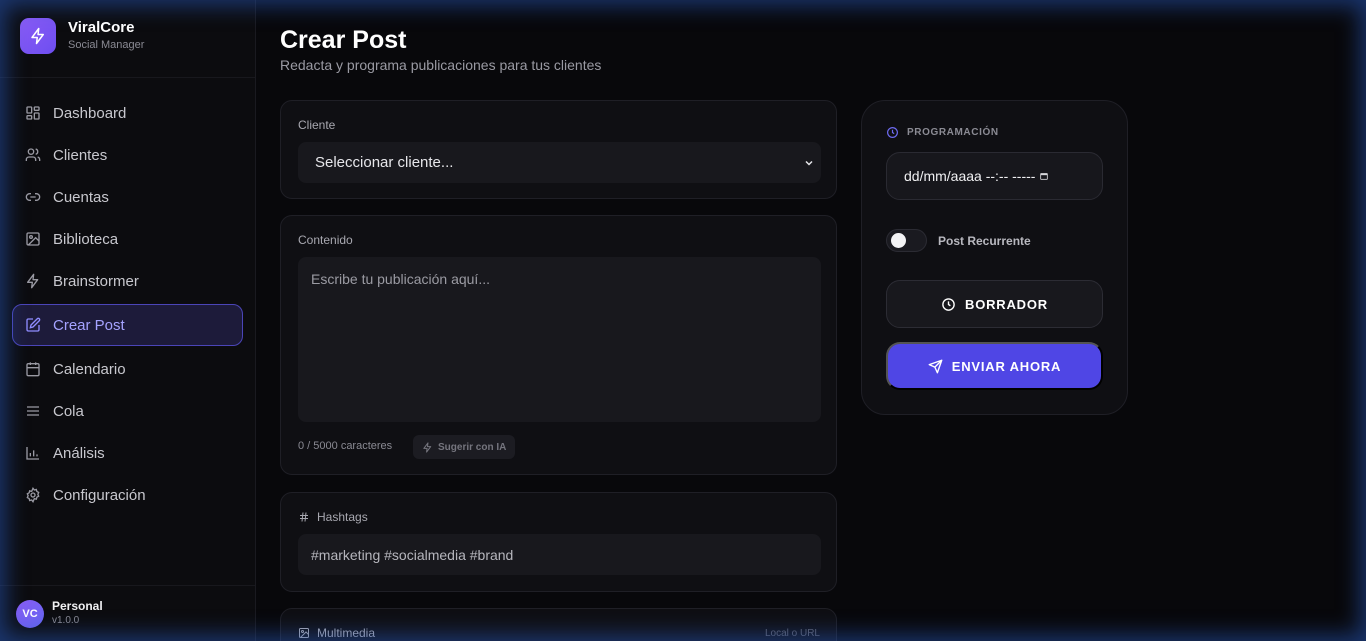  Describe the element at coordinates (809, 163) in the screenshot. I see `chevron-down-icon` at that location.